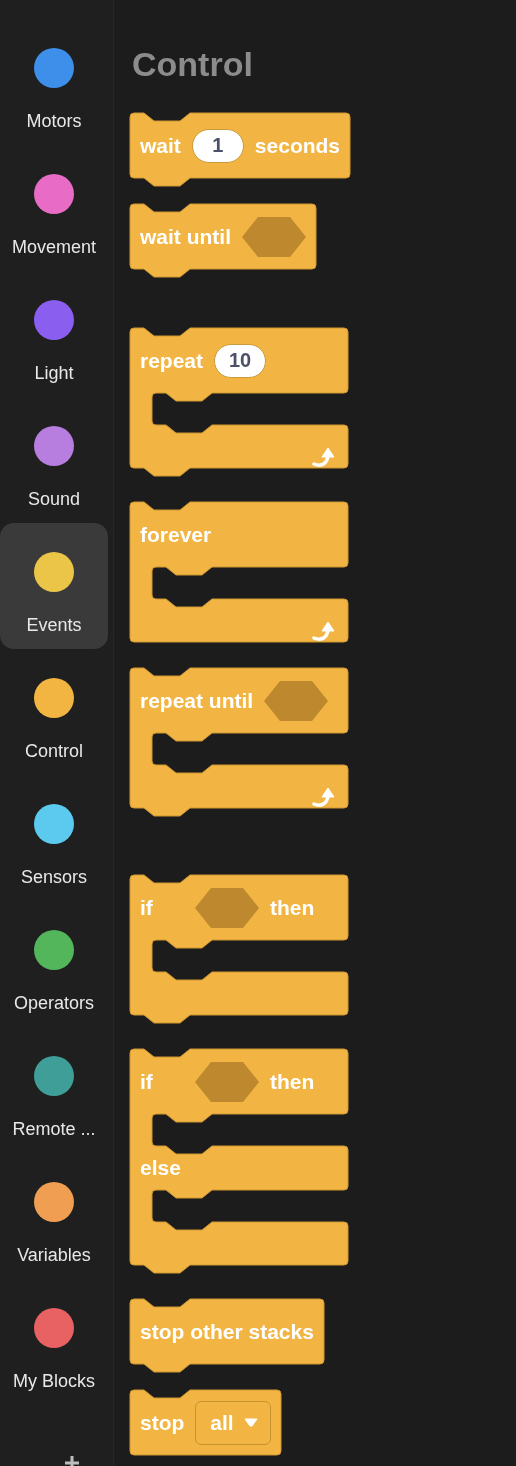  Describe the element at coordinates (193, 64) in the screenshot. I see `category-title: Control` at that location.